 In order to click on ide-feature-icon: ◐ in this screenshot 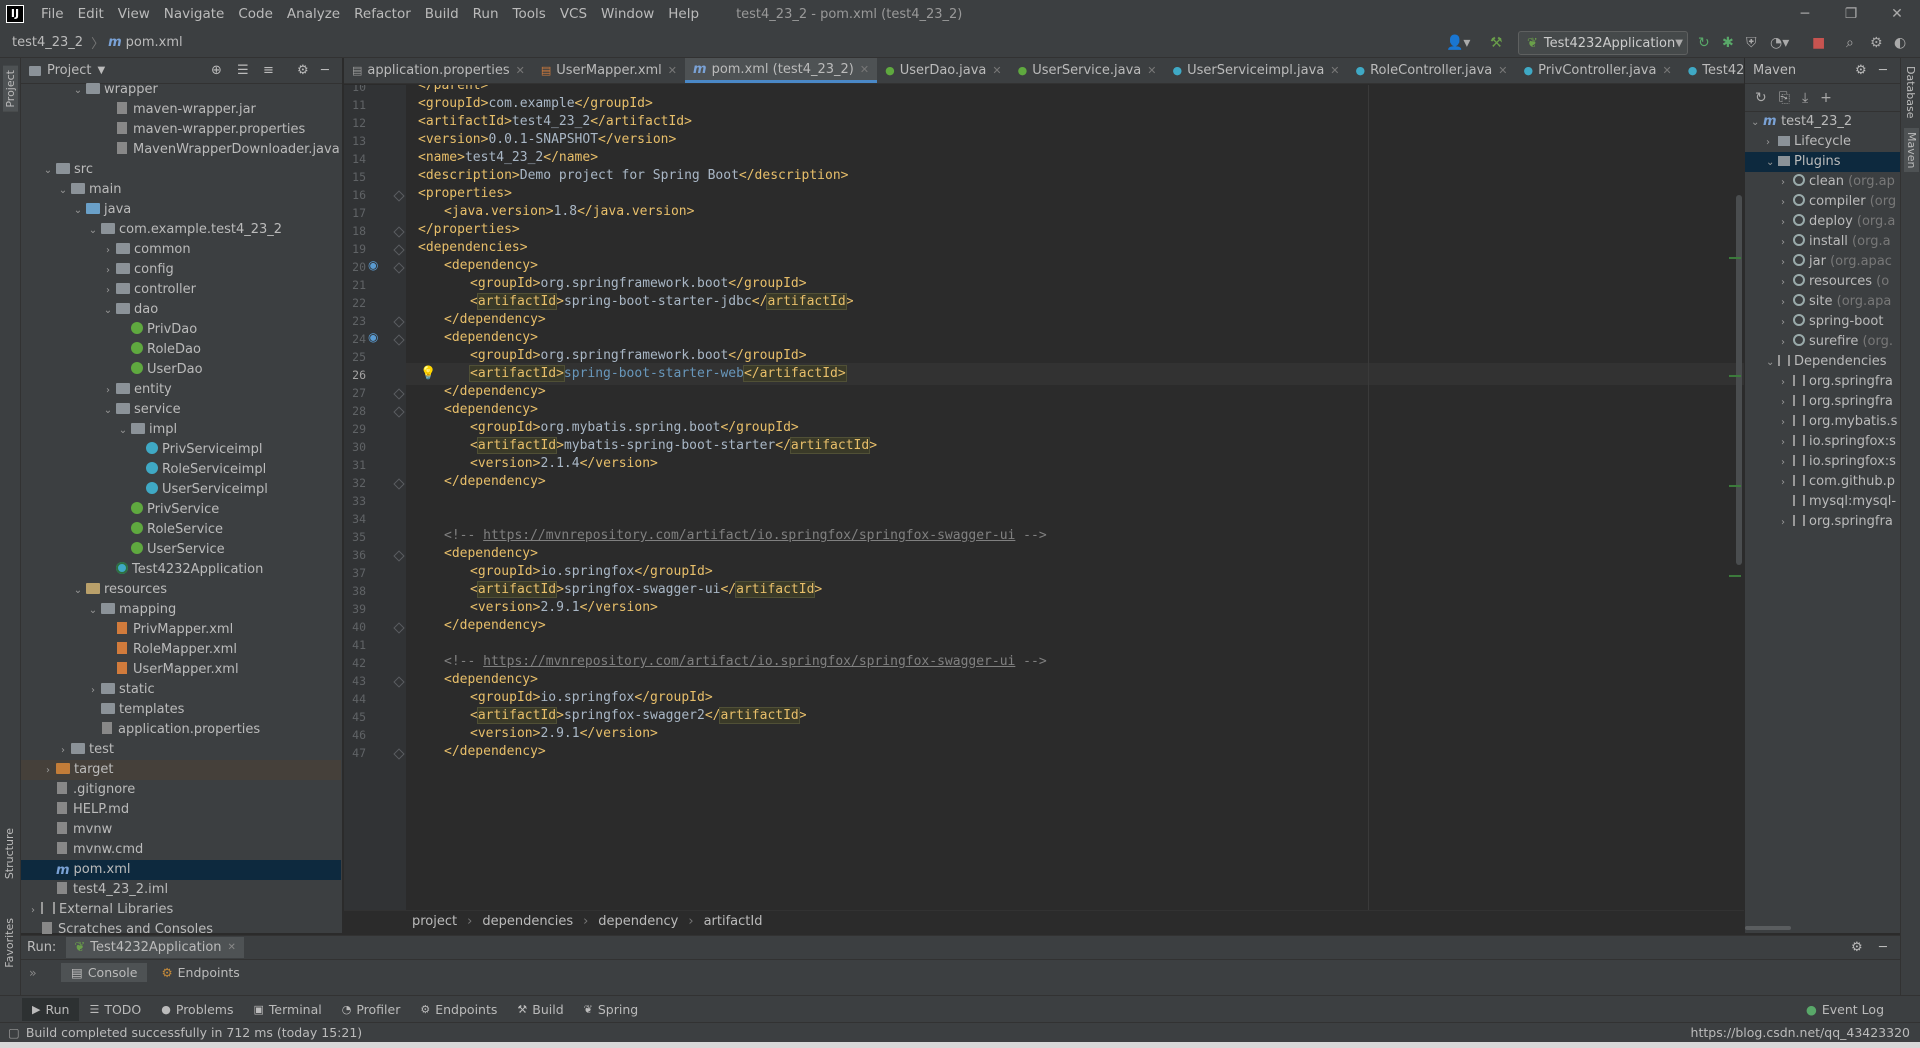, I will do `click(1900, 43)`.